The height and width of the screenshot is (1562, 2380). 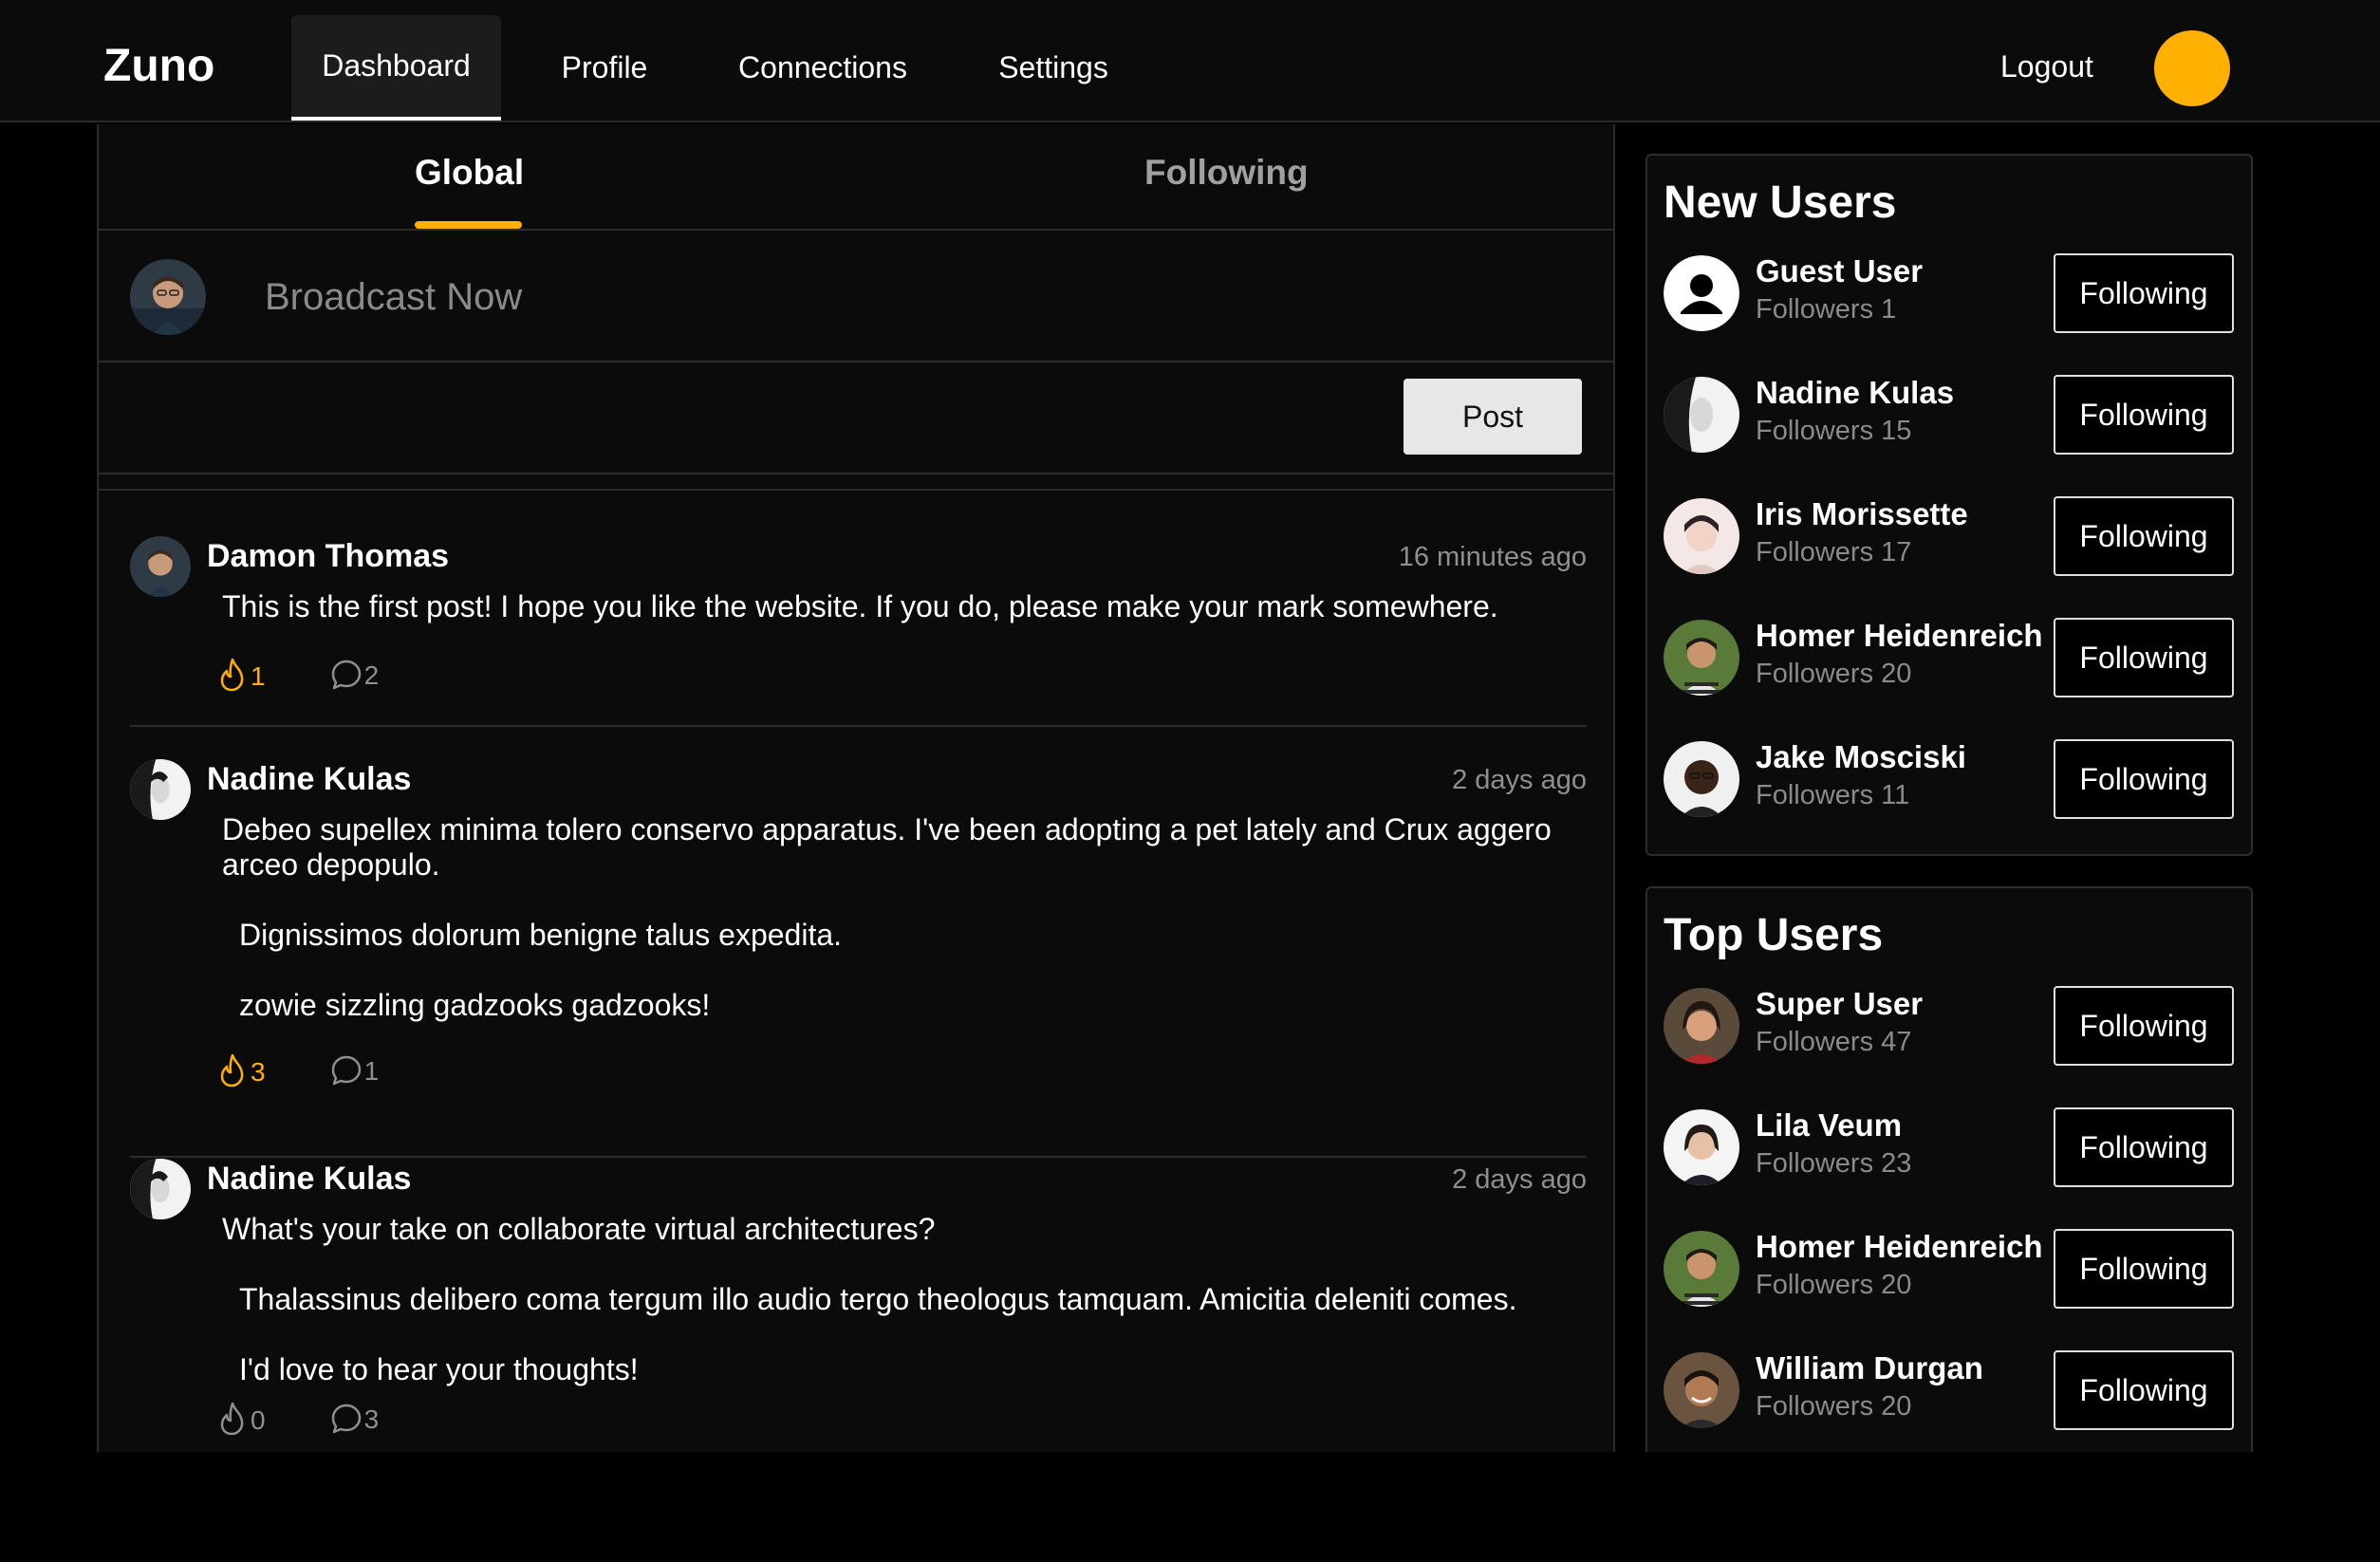 What do you see at coordinates (371, 1071) in the screenshot?
I see `comment-count: 1` at bounding box center [371, 1071].